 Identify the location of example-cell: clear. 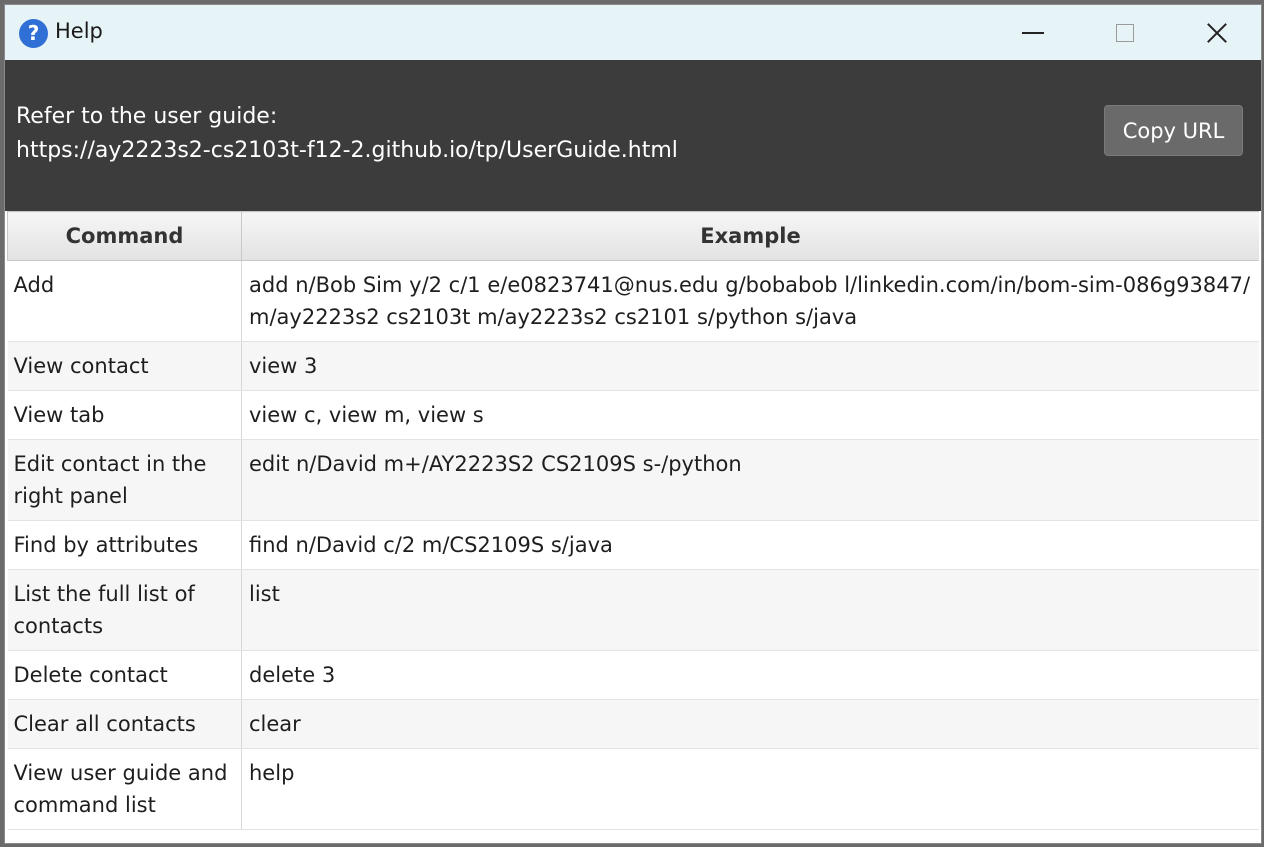
(750, 724).